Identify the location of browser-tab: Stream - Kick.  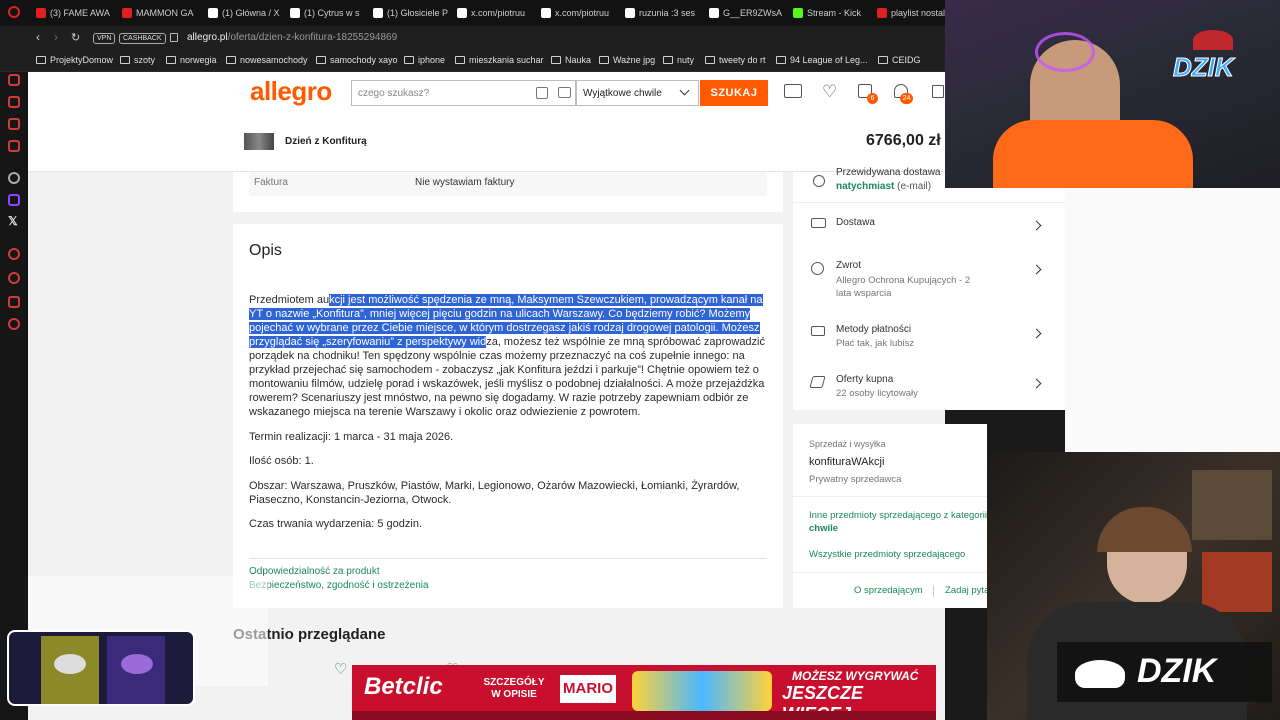
(833, 13).